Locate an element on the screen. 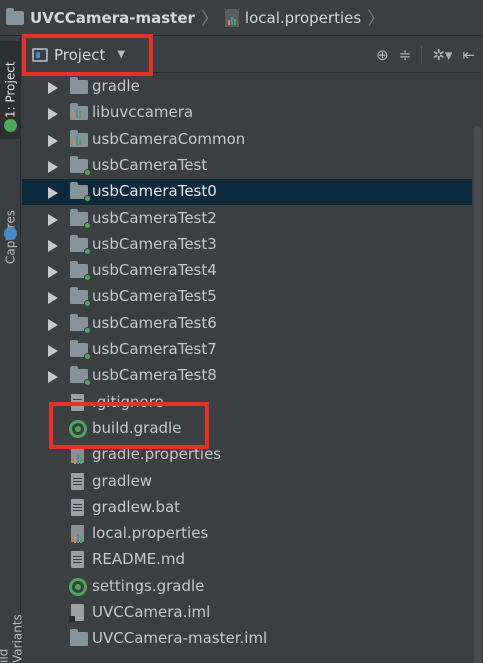 This screenshot has width=483, height=663. tree-item-label: libuvccamera is located at coordinates (143, 112).